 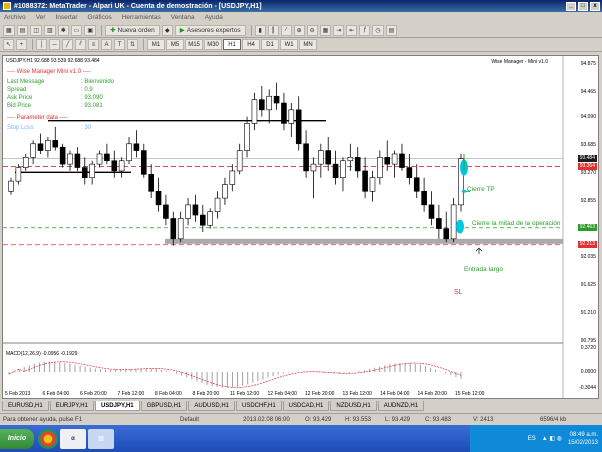 I want to click on system-tray: ES ▲ ◧ ◍ 08:49 a.m. 15/02/2013, so click(x=536, y=438).